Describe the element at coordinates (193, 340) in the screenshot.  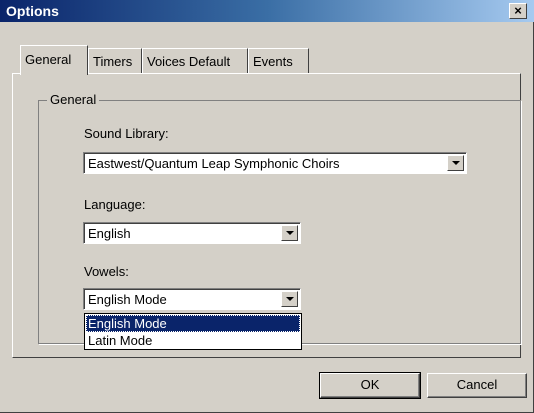
I see `dropdown-option-latin-mode: Latin Mode` at that location.